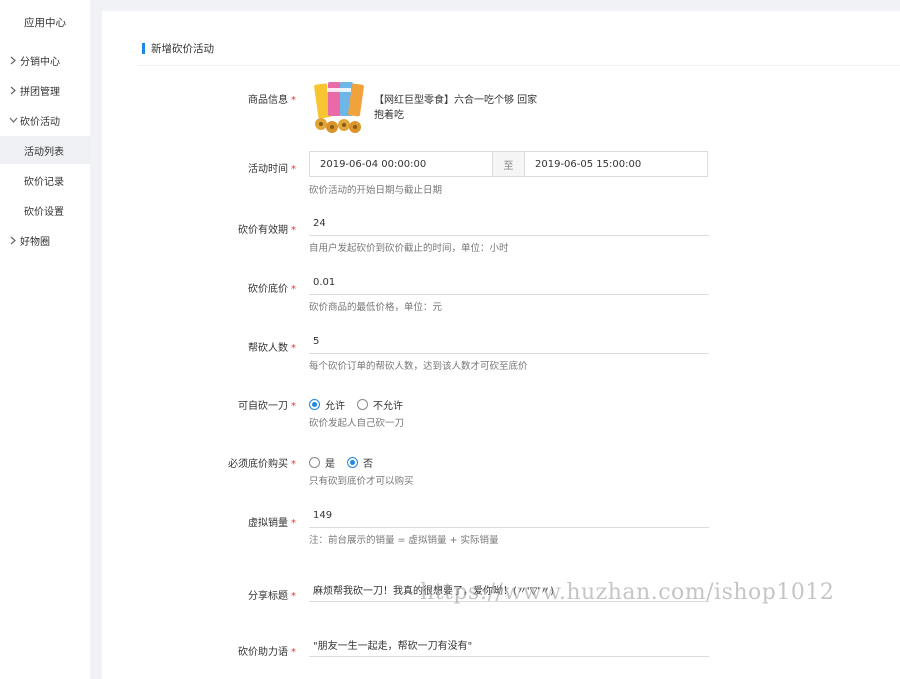 This screenshot has height=679, width=900. What do you see at coordinates (263, 230) in the screenshot?
I see `validity-label-text: 砍价有效期` at bounding box center [263, 230].